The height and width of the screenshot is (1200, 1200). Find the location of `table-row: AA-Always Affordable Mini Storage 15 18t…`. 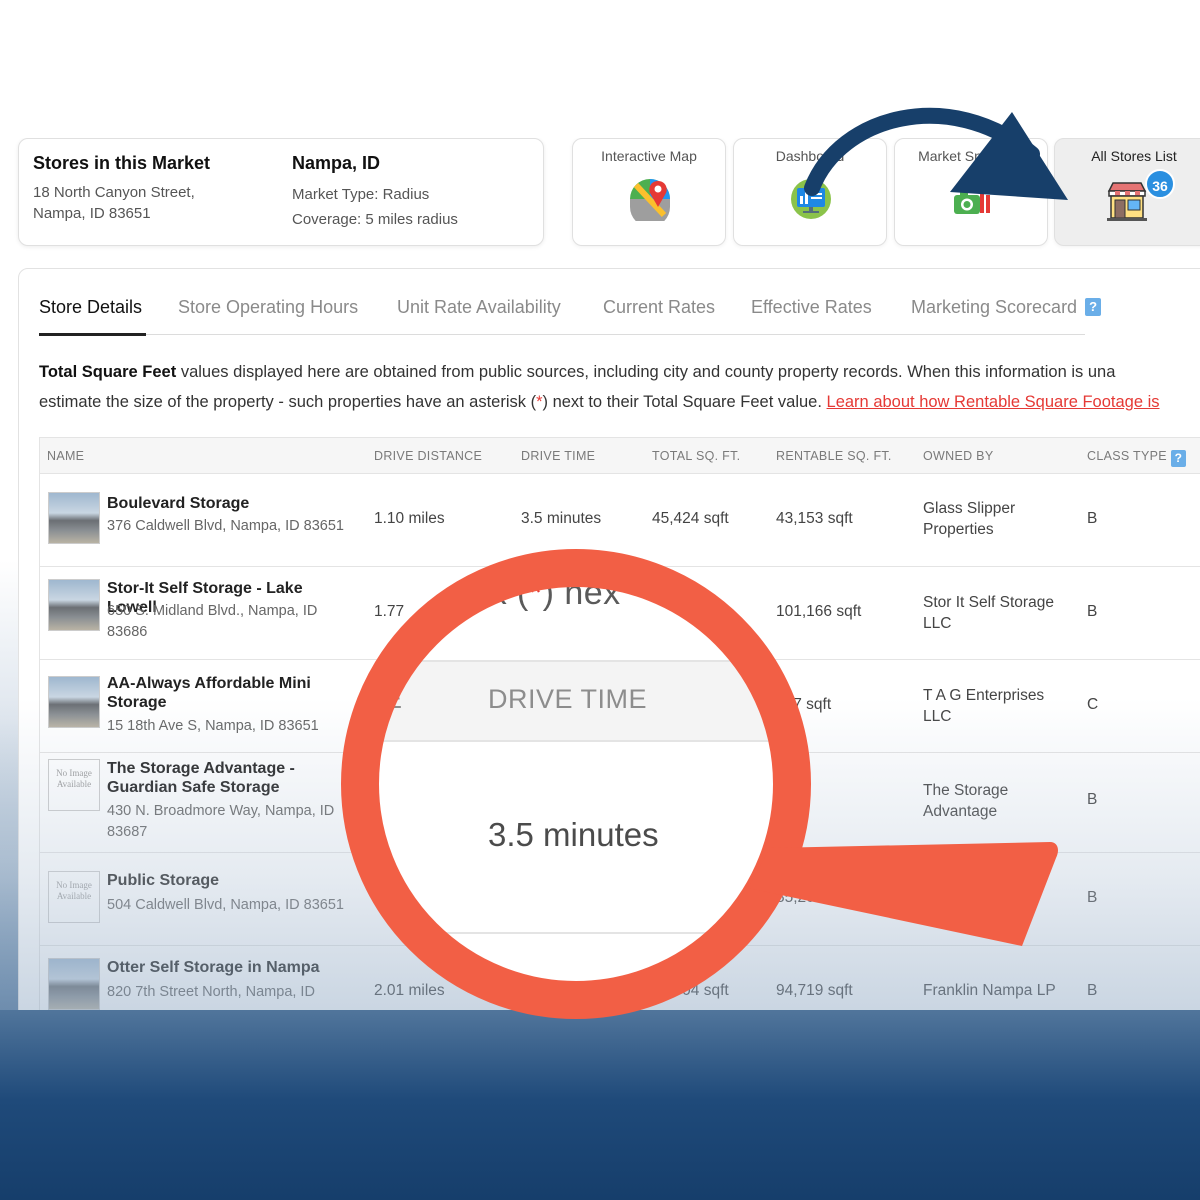

table-row: AA-Always Affordable Mini Storage 15 18t… is located at coordinates (619, 706).